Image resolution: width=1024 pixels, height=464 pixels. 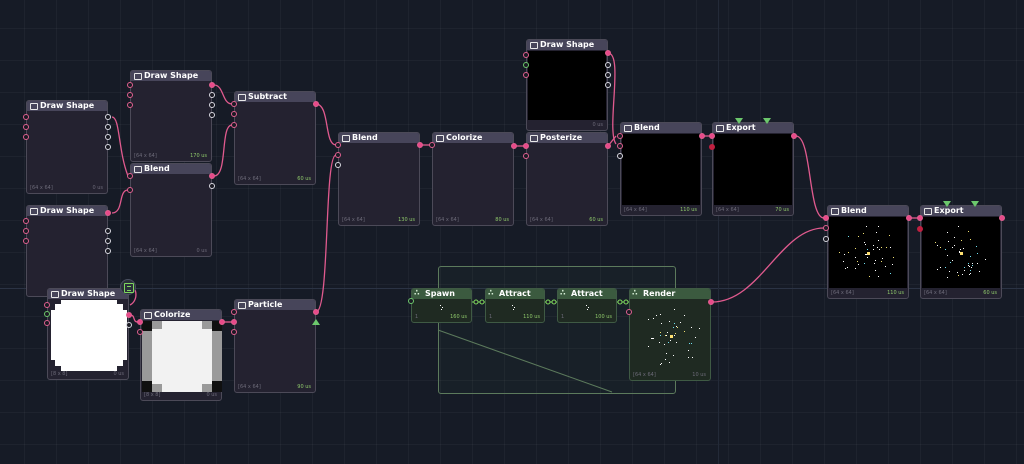 What do you see at coordinates (515, 305) in the screenshot?
I see `node-attract-1: Attract 1 110 us` at bounding box center [515, 305].